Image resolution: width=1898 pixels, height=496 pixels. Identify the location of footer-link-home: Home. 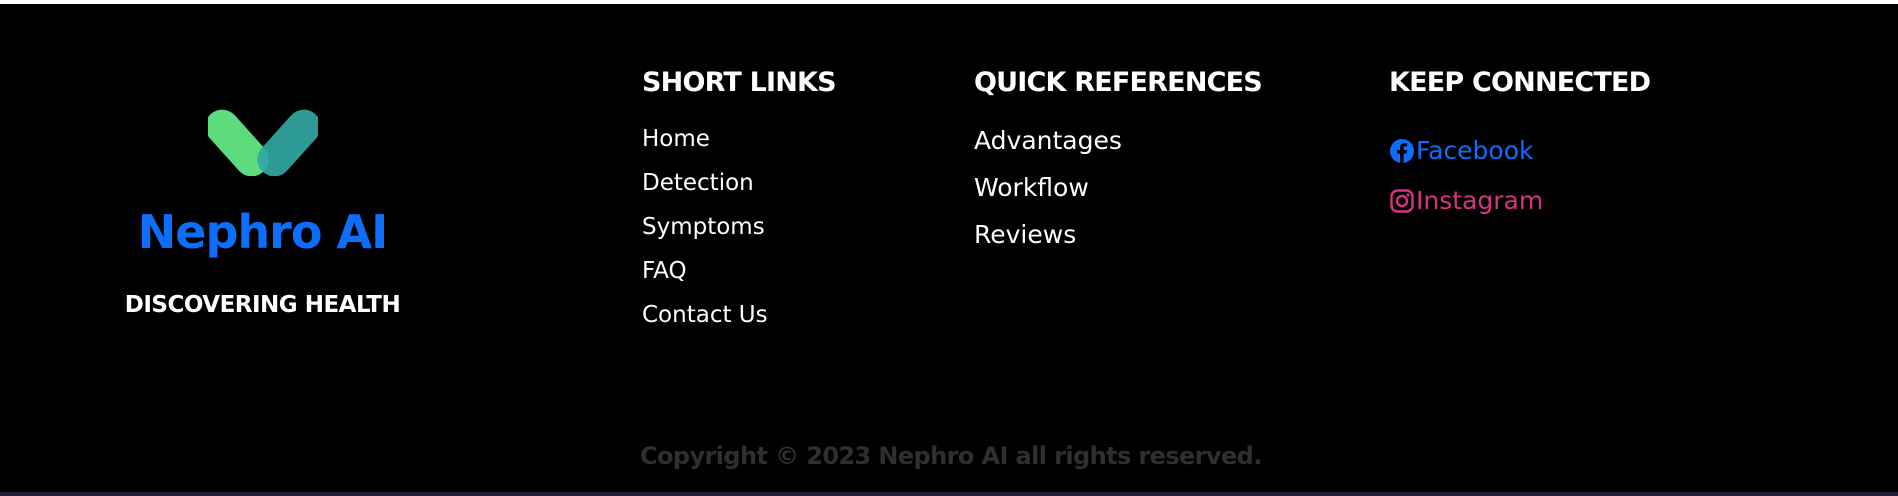
(739, 148).